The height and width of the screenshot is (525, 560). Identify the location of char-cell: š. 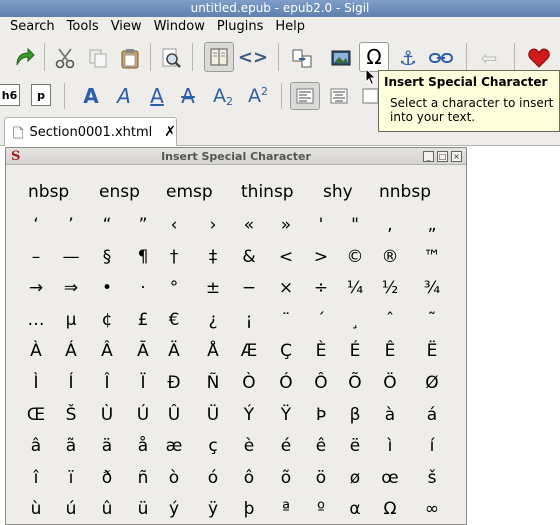
(432, 478).